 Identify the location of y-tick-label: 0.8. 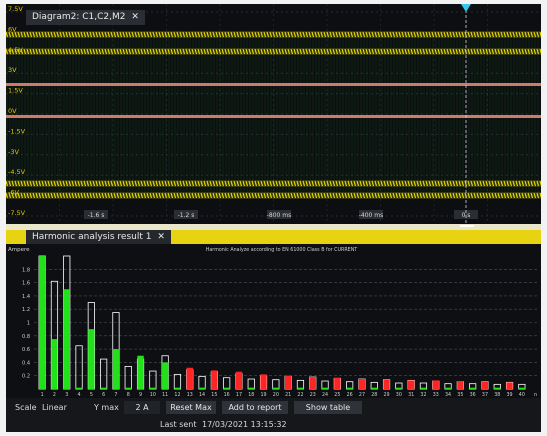
(26, 337).